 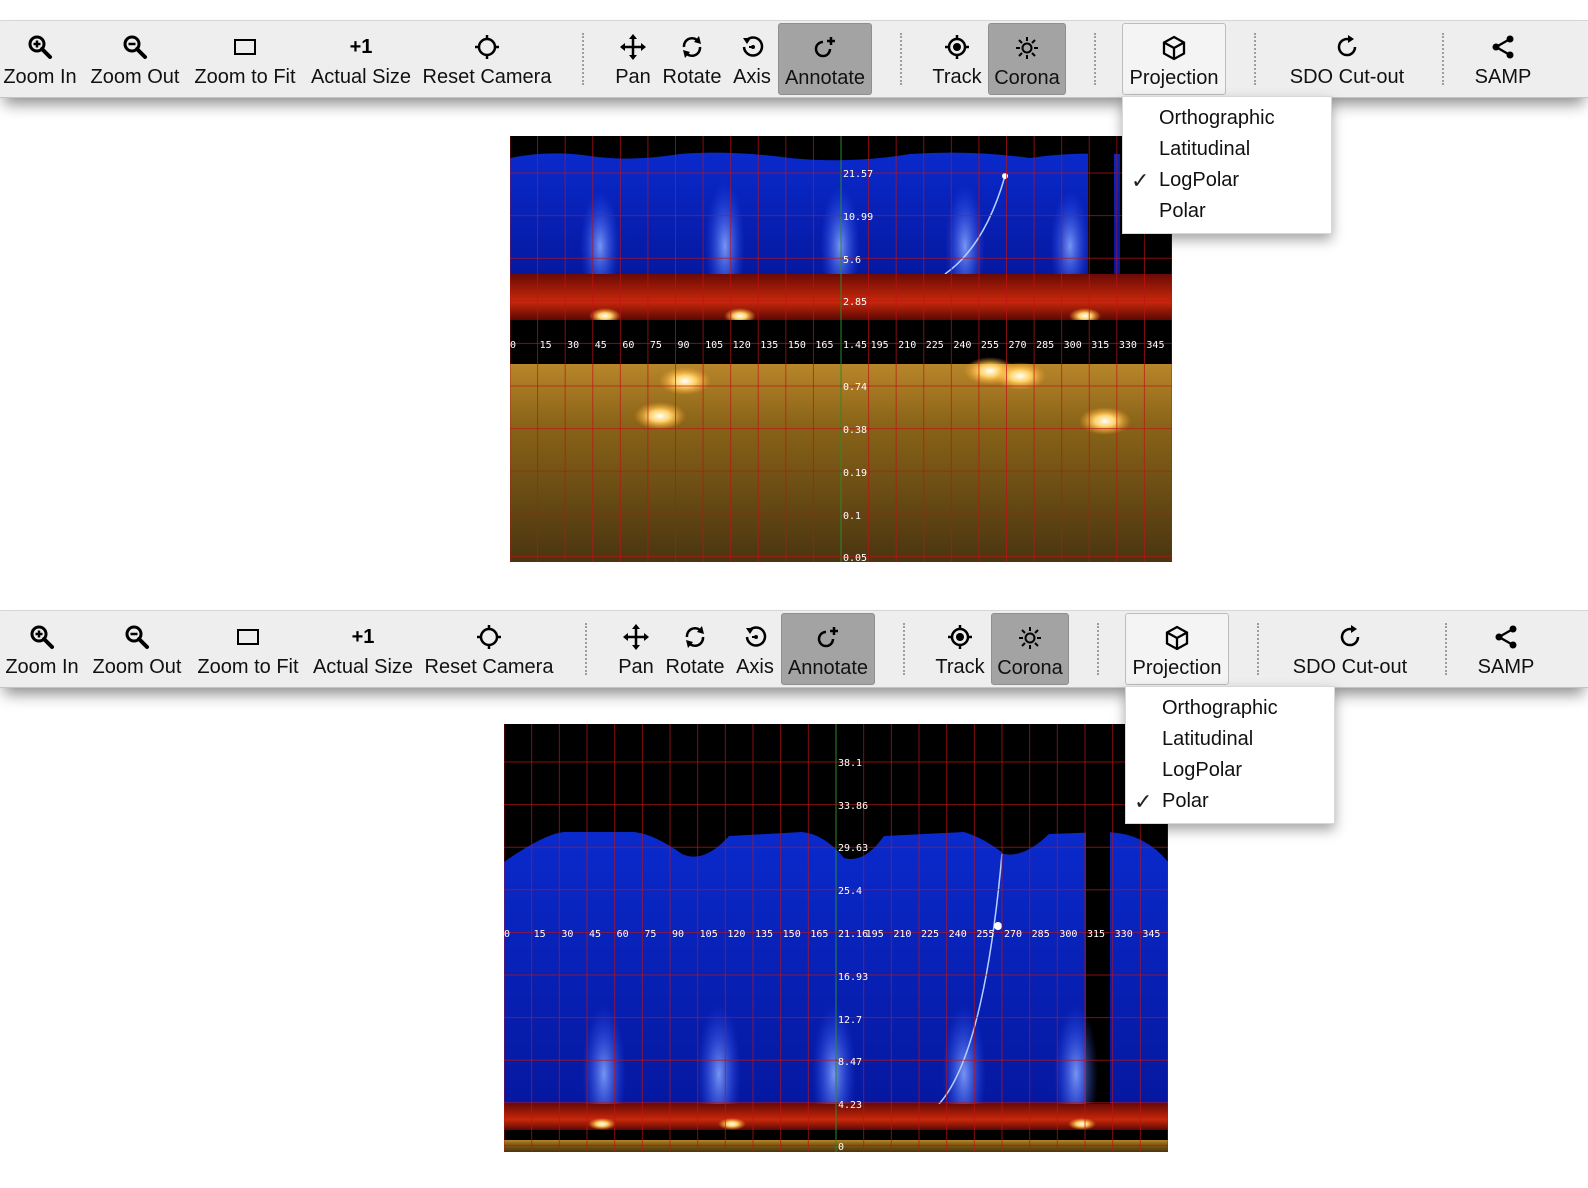 What do you see at coordinates (1227, 211) in the screenshot?
I see `projection-option-polar: Polar` at bounding box center [1227, 211].